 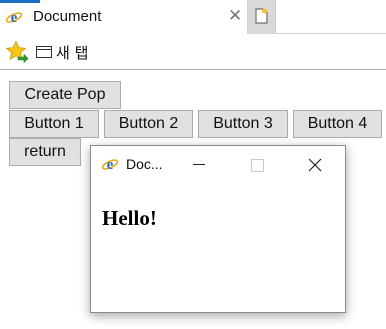 What do you see at coordinates (67, 16) in the screenshot?
I see `tab-title: Document` at bounding box center [67, 16].